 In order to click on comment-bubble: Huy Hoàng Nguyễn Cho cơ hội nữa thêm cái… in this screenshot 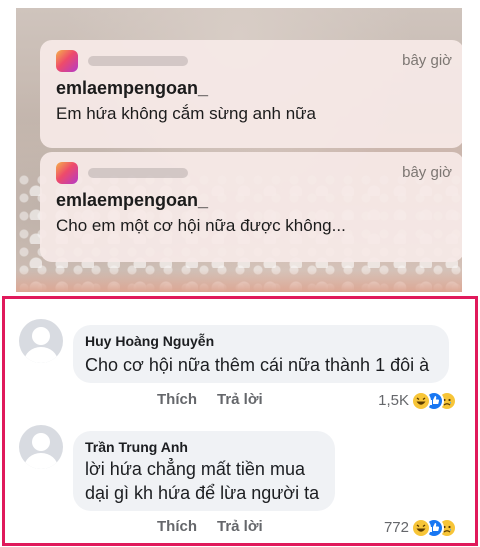, I will do `click(261, 354)`.